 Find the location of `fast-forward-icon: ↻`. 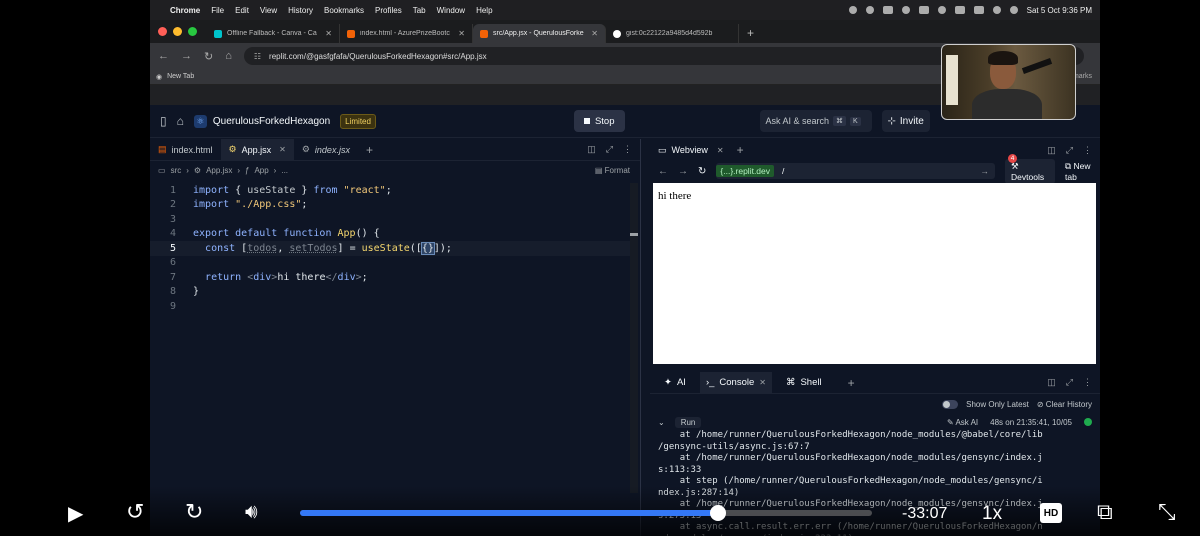

fast-forward-icon: ↻ is located at coordinates (194, 512).